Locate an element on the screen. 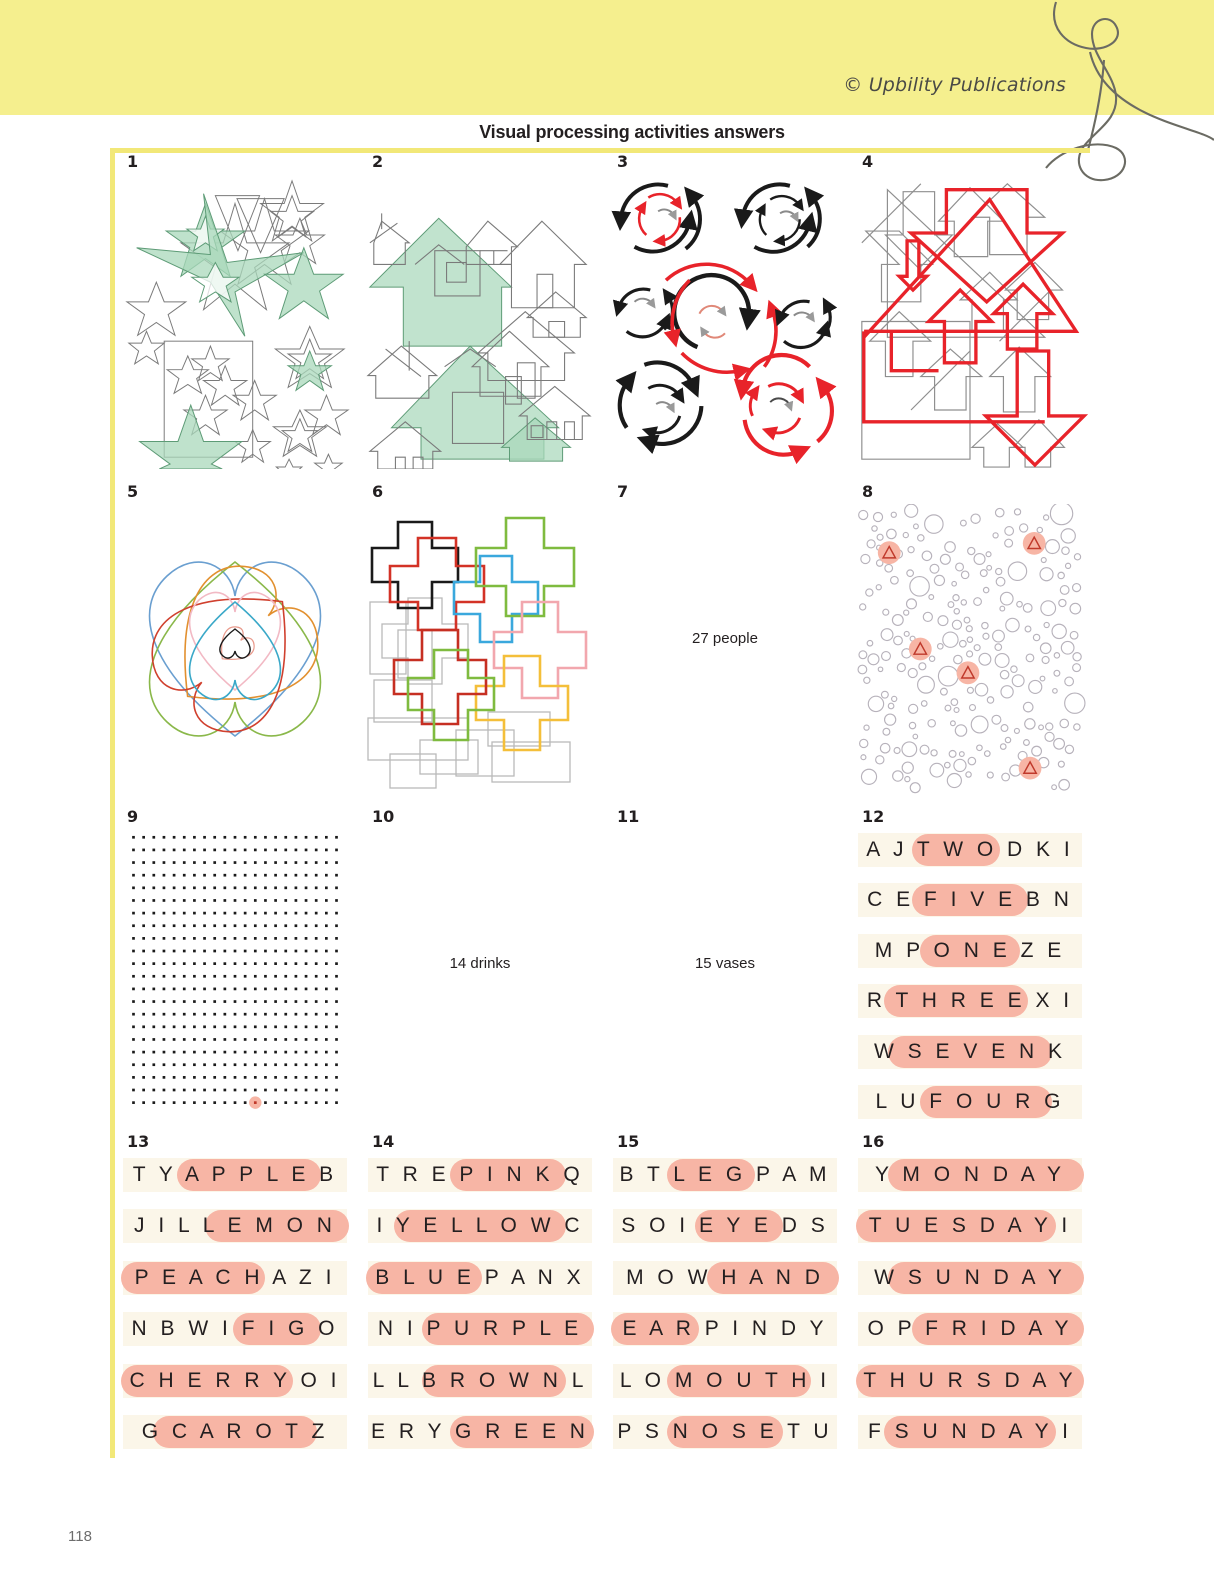 This screenshot has height=1573, width=1214. wordsearch-letters: N B W I F I G O is located at coordinates (235, 1329).